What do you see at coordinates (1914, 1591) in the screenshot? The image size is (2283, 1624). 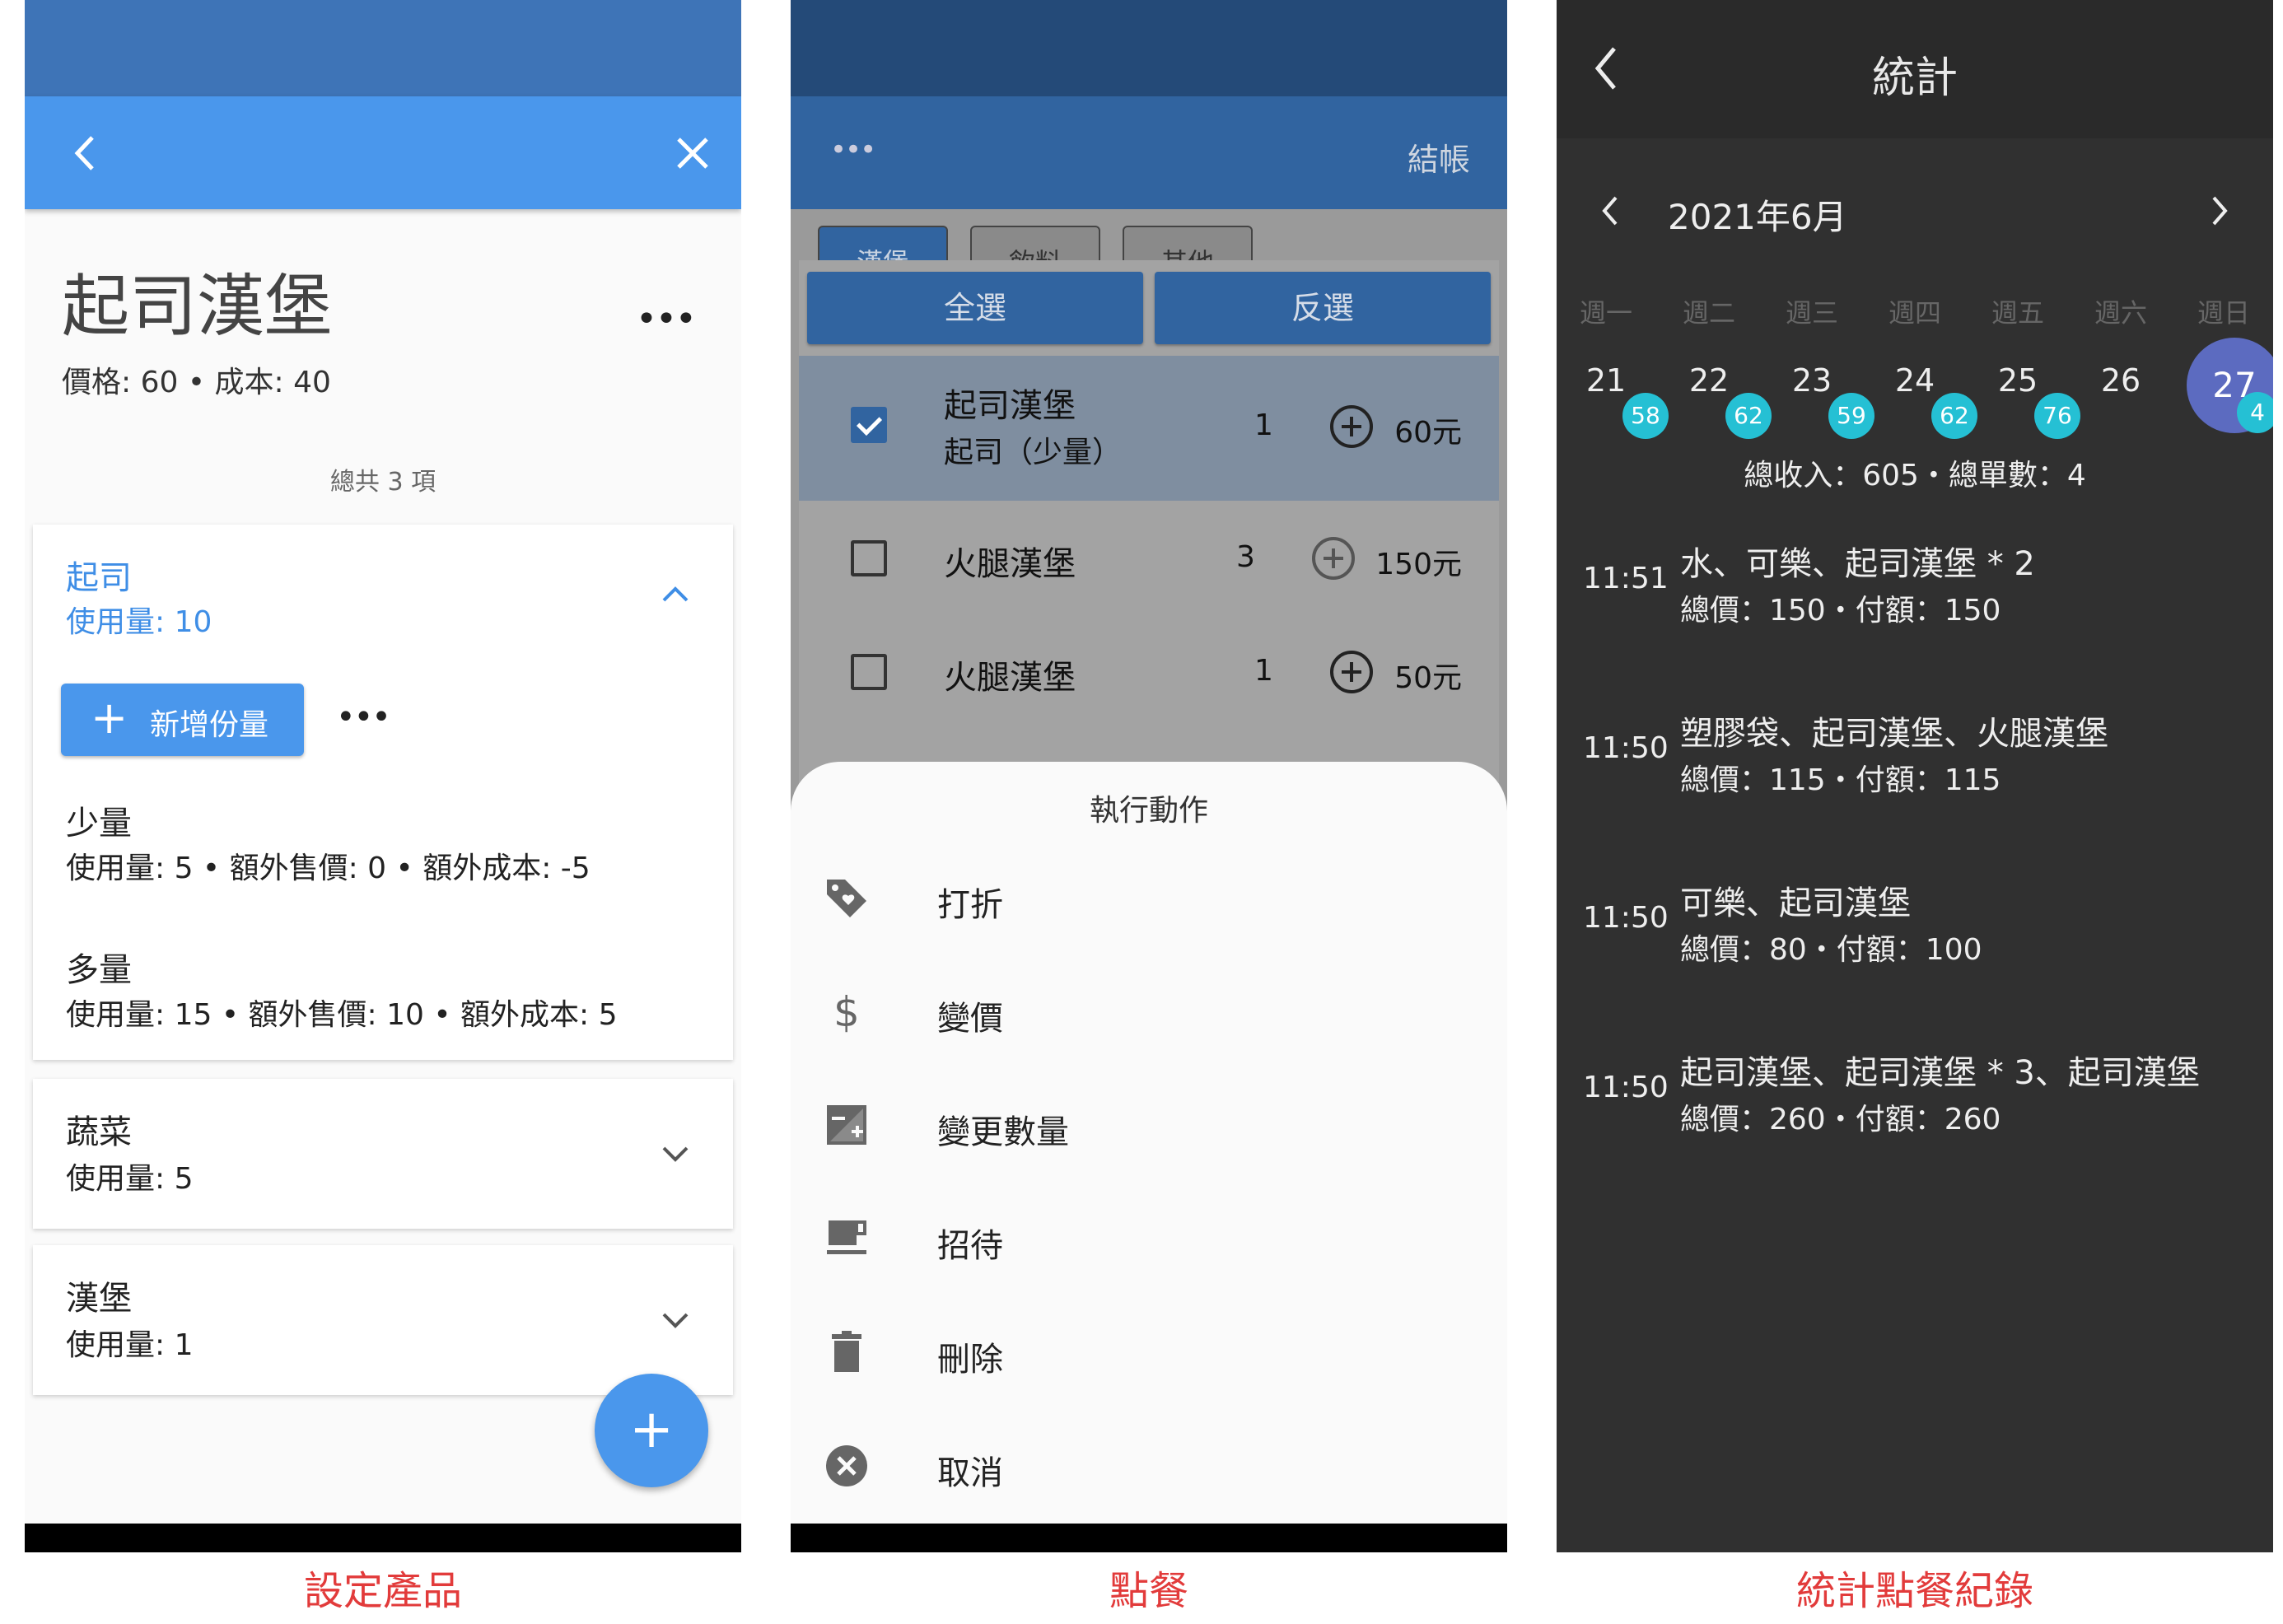 I see `caption-stats: 統計點餐紀錄` at bounding box center [1914, 1591].